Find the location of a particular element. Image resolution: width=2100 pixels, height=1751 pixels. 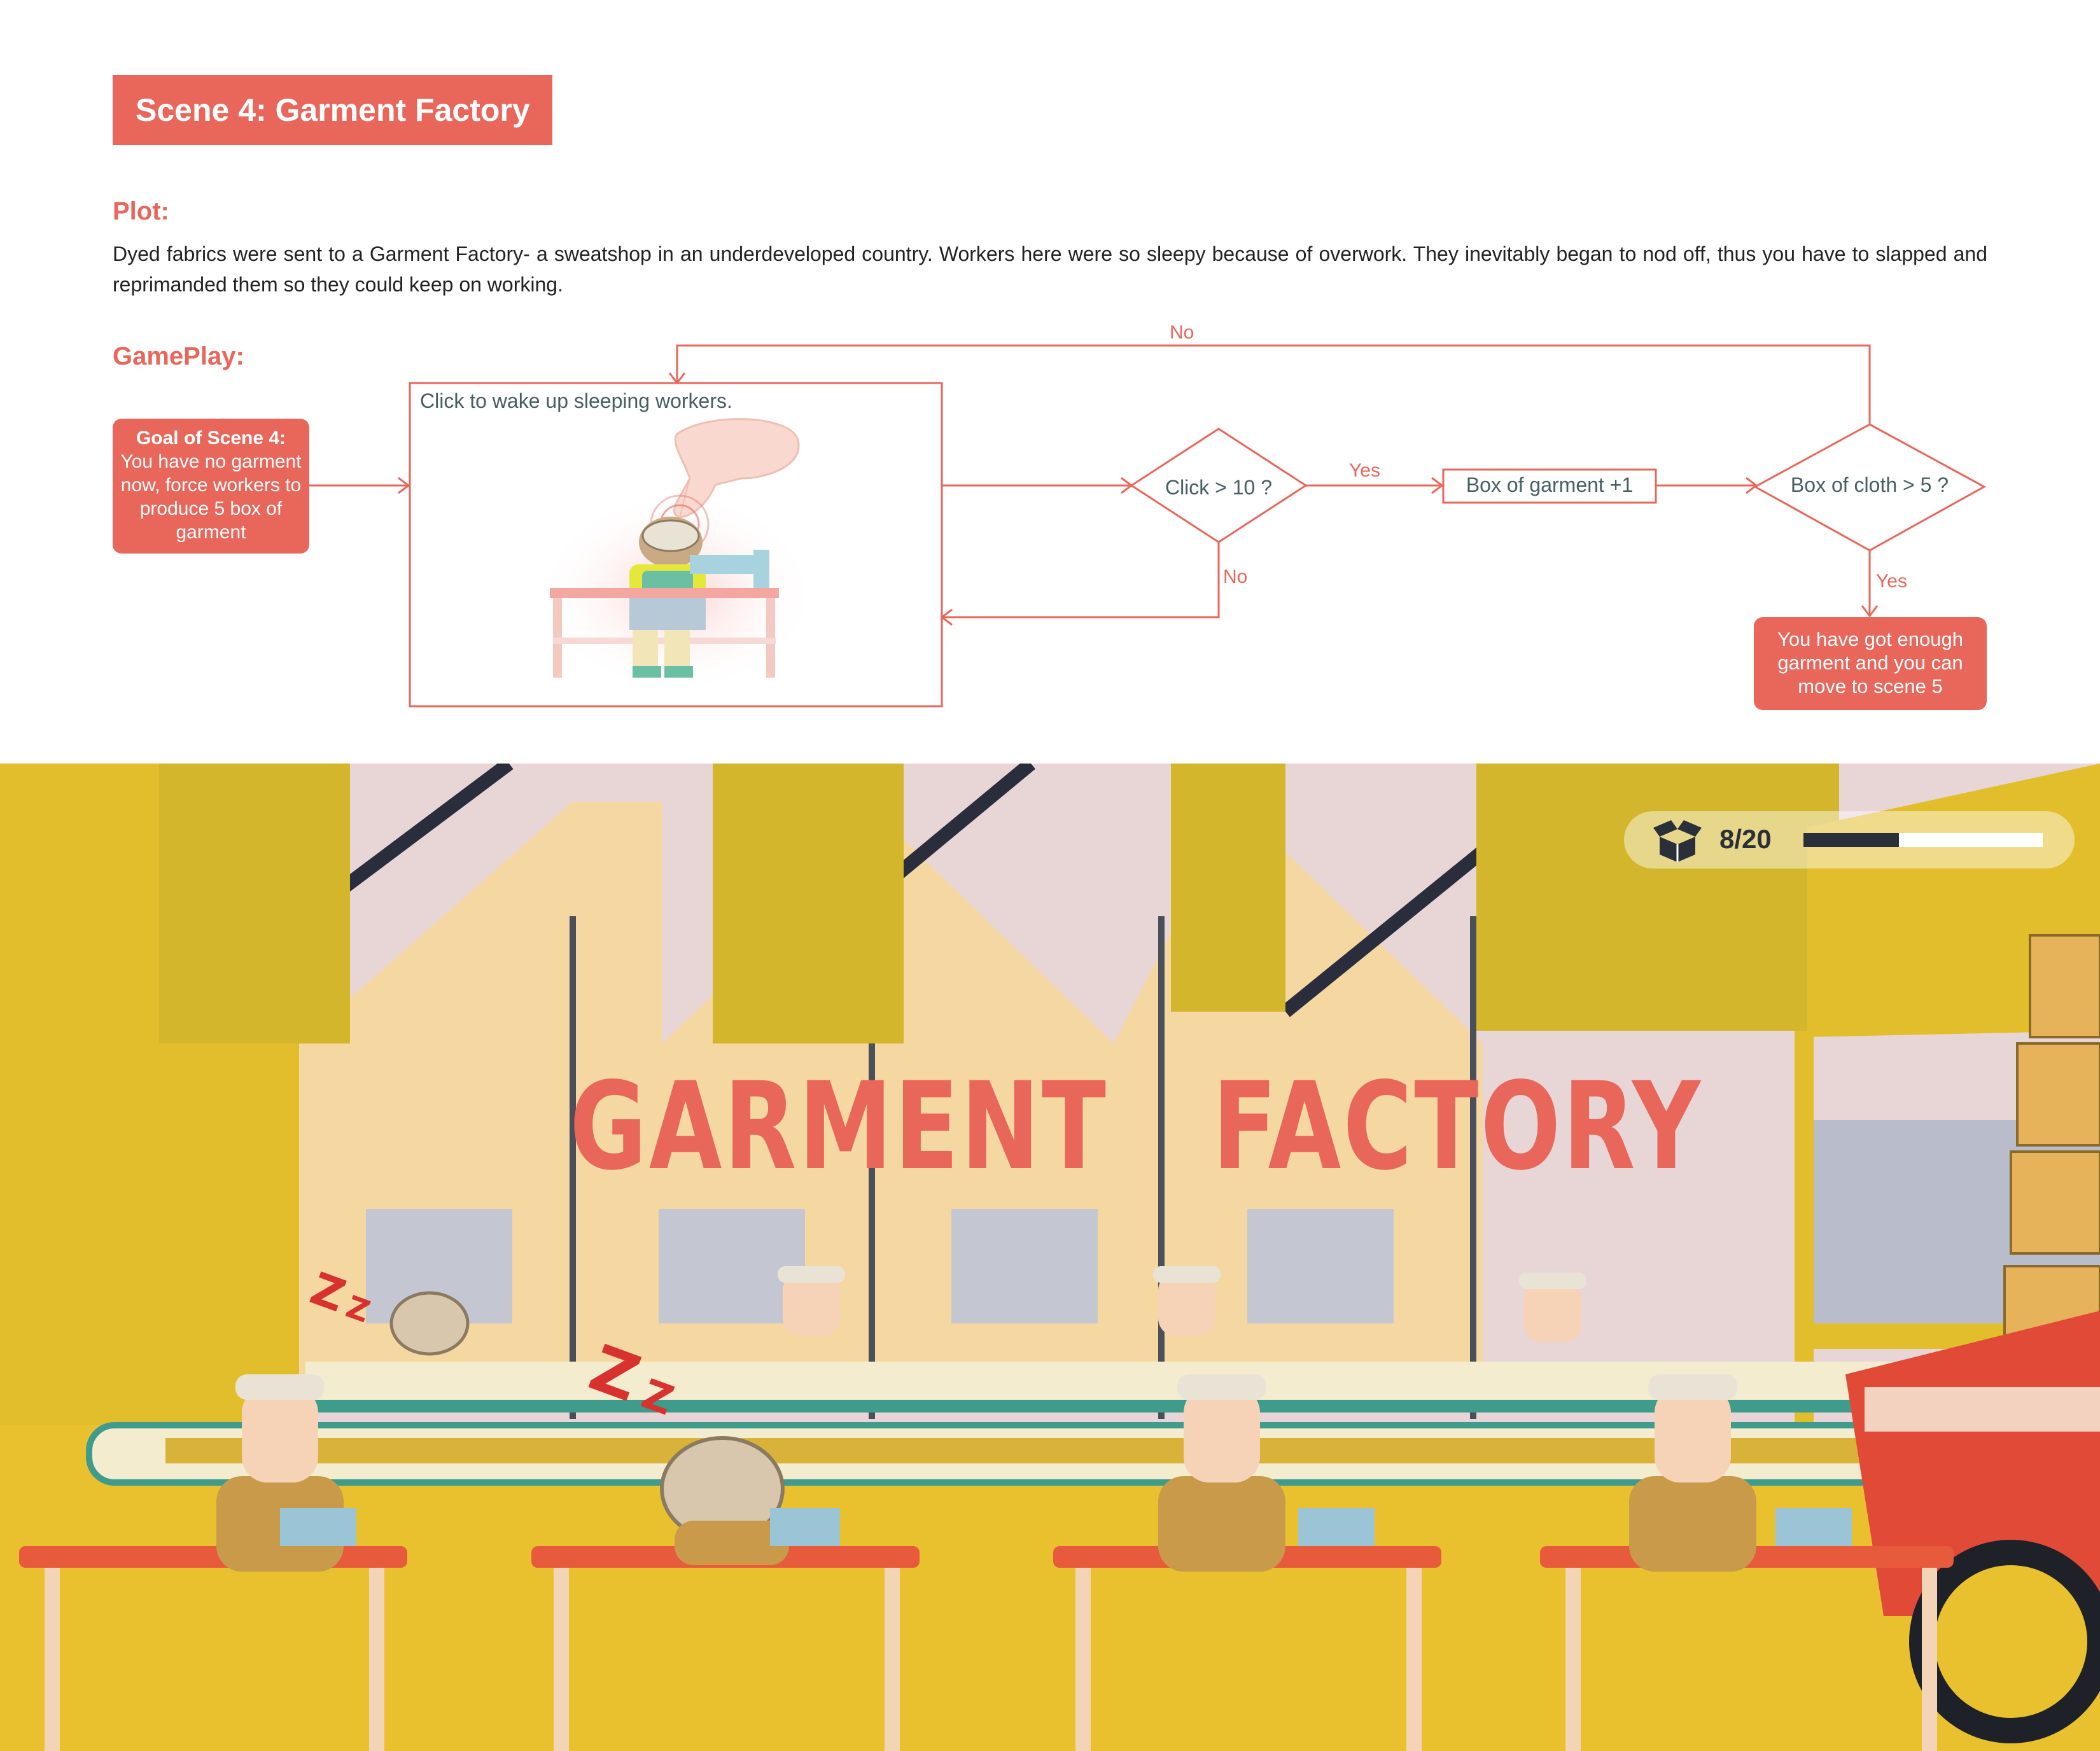

factory-sign: GARMENT FACTORY is located at coordinates (1136, 1126).